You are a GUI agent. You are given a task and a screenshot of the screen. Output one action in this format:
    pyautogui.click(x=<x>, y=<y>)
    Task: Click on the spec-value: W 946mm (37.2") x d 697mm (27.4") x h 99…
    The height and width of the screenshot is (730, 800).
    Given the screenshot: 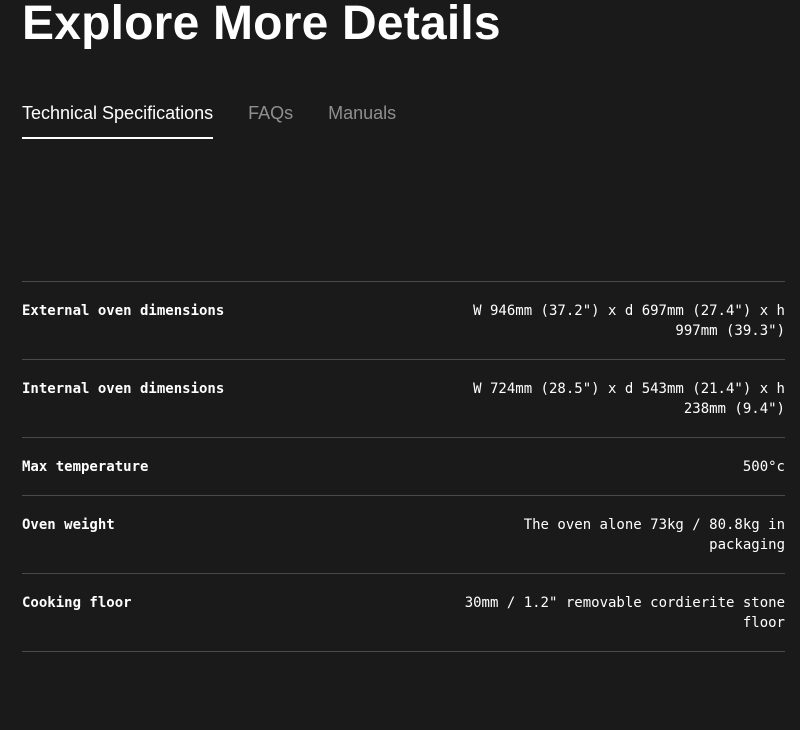 What is the action you would take?
    pyautogui.click(x=629, y=321)
    